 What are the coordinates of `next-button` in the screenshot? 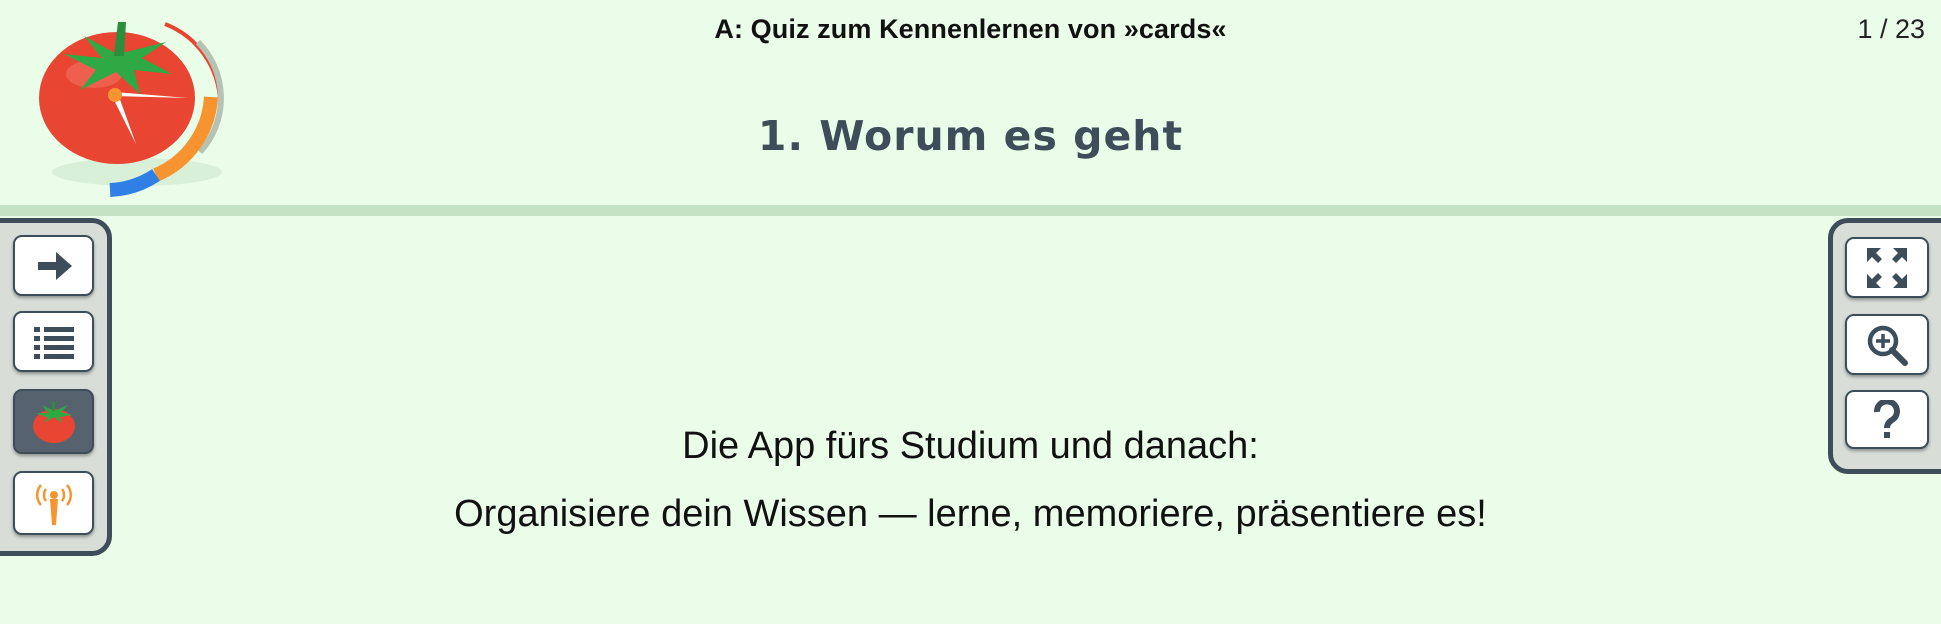 It's located at (53, 265).